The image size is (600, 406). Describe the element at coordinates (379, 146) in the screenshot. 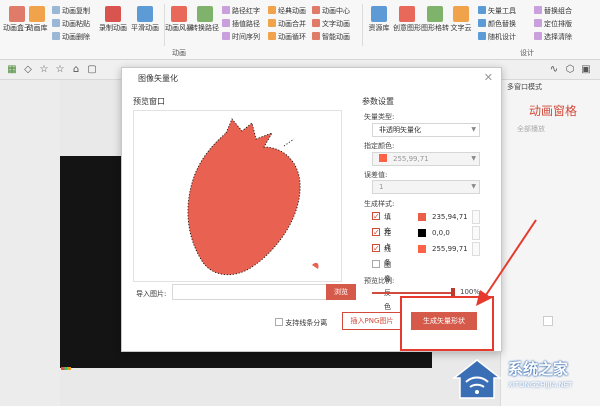

I see `color-label: 指定颜色:` at that location.